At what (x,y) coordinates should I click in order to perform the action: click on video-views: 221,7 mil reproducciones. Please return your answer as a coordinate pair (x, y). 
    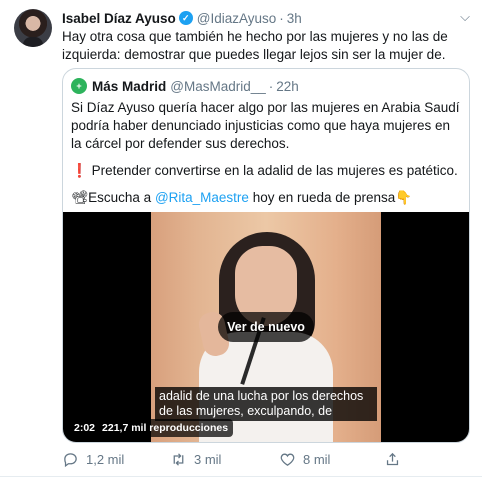
    Looking at the image, I should click on (165, 428).